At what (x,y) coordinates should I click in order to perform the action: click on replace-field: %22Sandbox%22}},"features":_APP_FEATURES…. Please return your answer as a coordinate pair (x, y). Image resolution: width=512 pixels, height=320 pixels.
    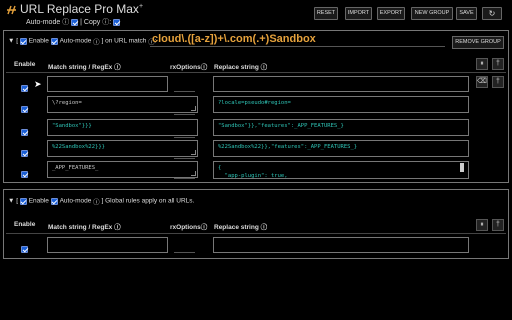
    Looking at the image, I should click on (341, 148).